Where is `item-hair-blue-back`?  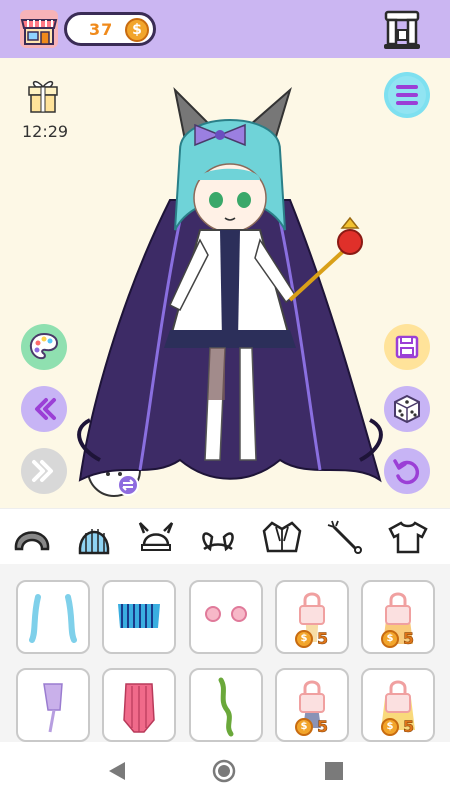 item-hair-blue-back is located at coordinates (139, 617).